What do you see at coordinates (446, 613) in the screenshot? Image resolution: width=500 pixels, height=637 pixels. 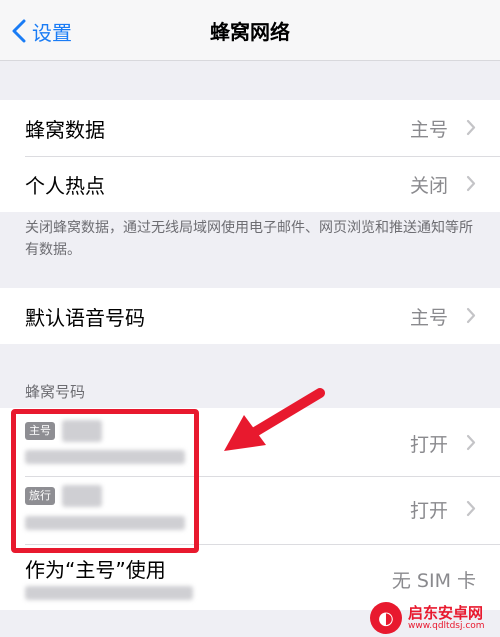 I see `watermark-text: 启东安卓网` at bounding box center [446, 613].